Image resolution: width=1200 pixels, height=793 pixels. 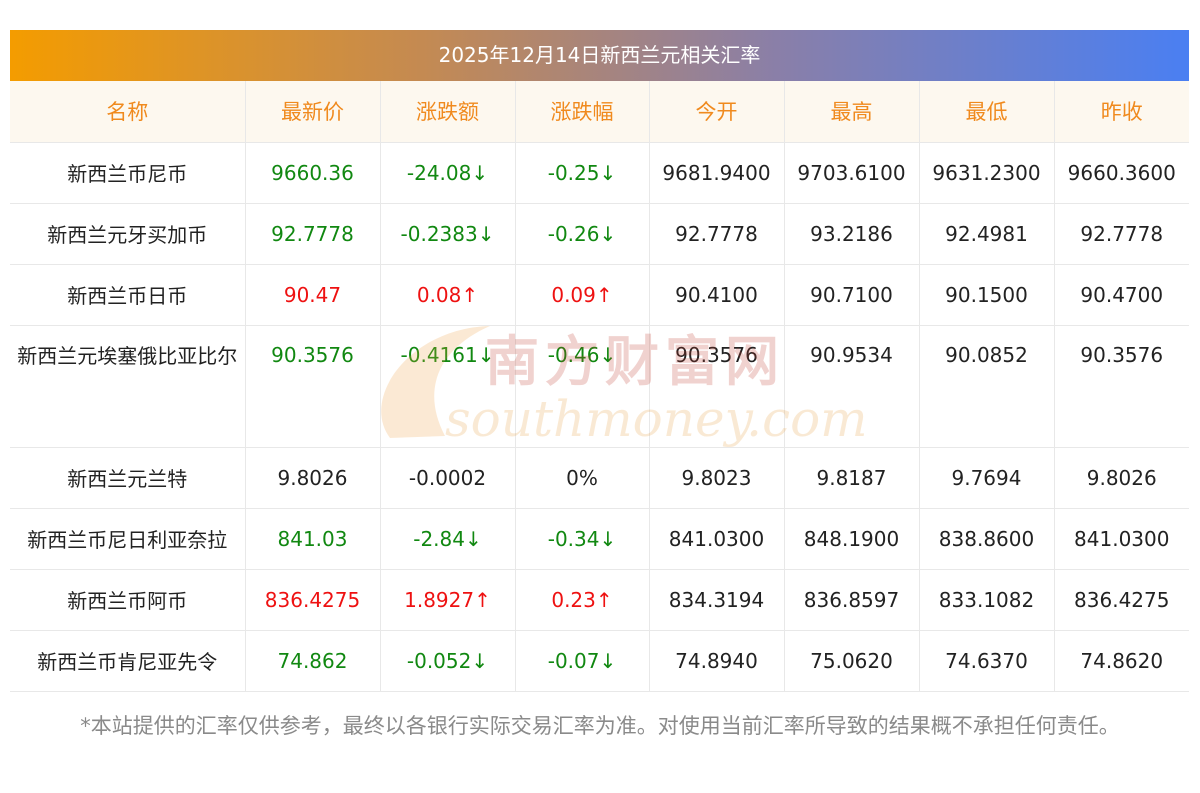 What do you see at coordinates (852, 539) in the screenshot?
I see `row-high: 848.1900` at bounding box center [852, 539].